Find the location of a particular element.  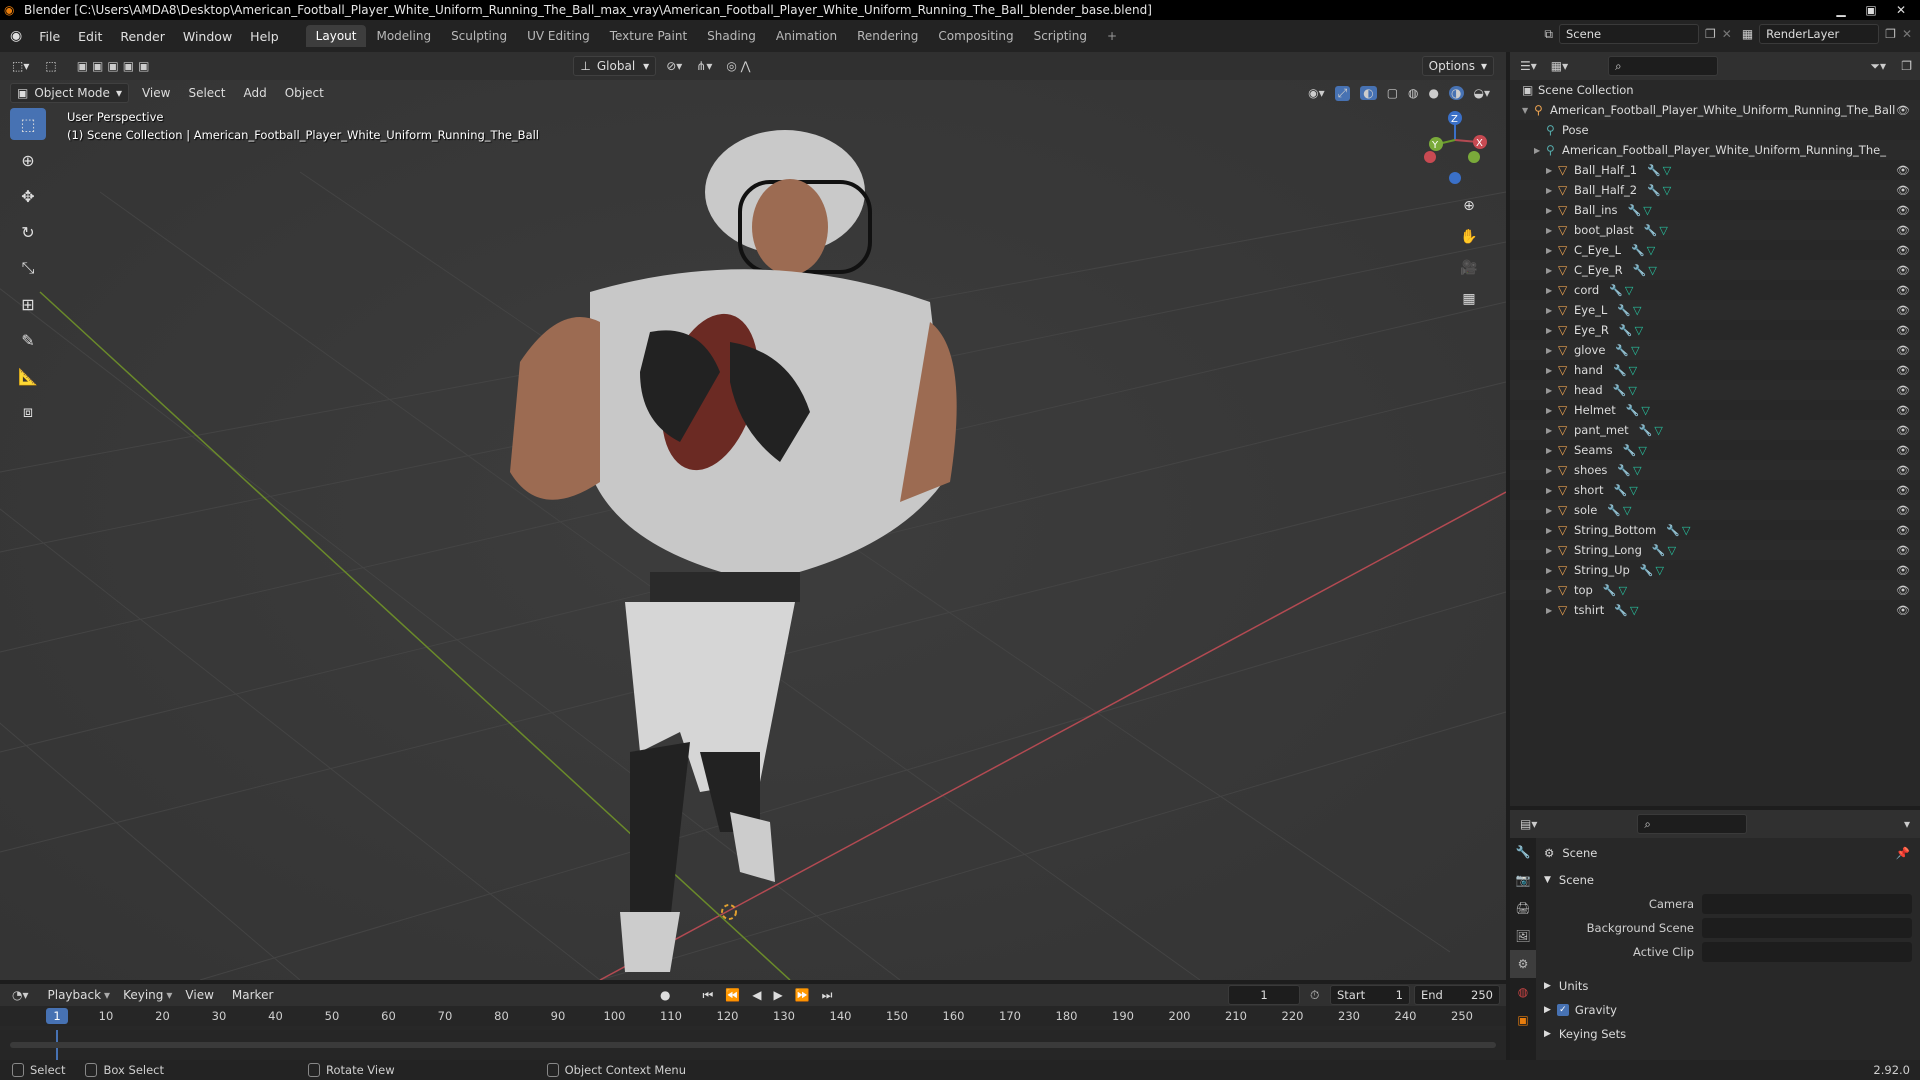

mode-select: ▣ Object Mode ▾ is located at coordinates (69, 93).